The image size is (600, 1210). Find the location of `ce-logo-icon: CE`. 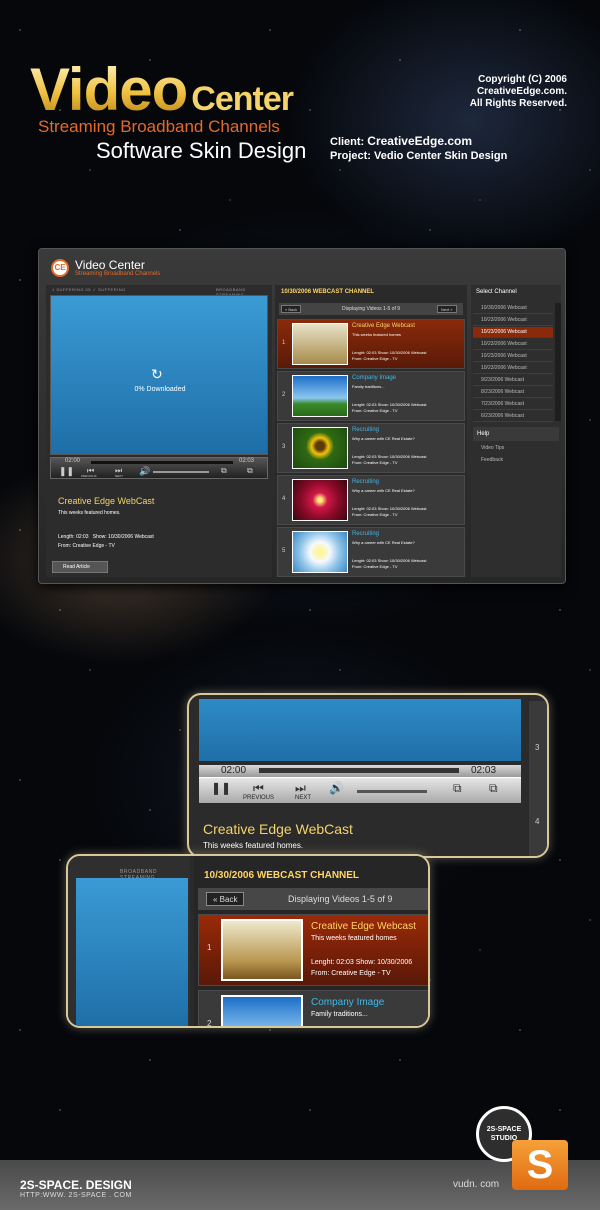

ce-logo-icon: CE is located at coordinates (60, 268).